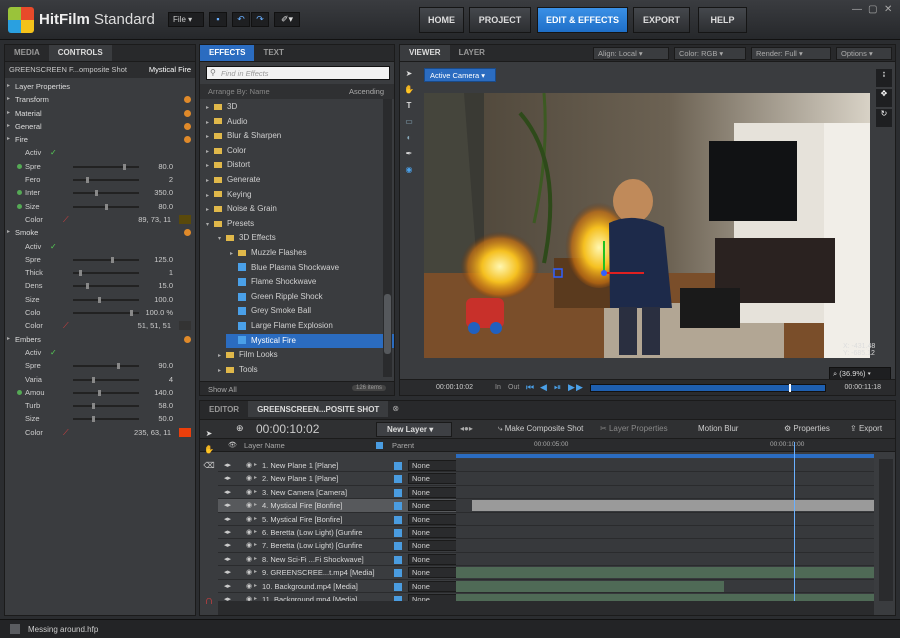 This screenshot has width=900, height=638. Describe the element at coordinates (718, 428) in the screenshot. I see `motion-blur-button: Motion Blur` at that location.